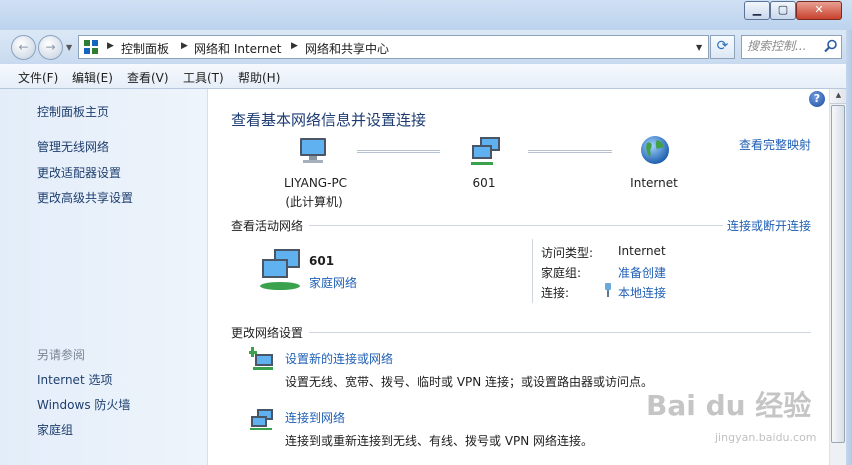 The image size is (852, 465). Describe the element at coordinates (281, 270) in the screenshot. I see `home-network-icon` at that location.